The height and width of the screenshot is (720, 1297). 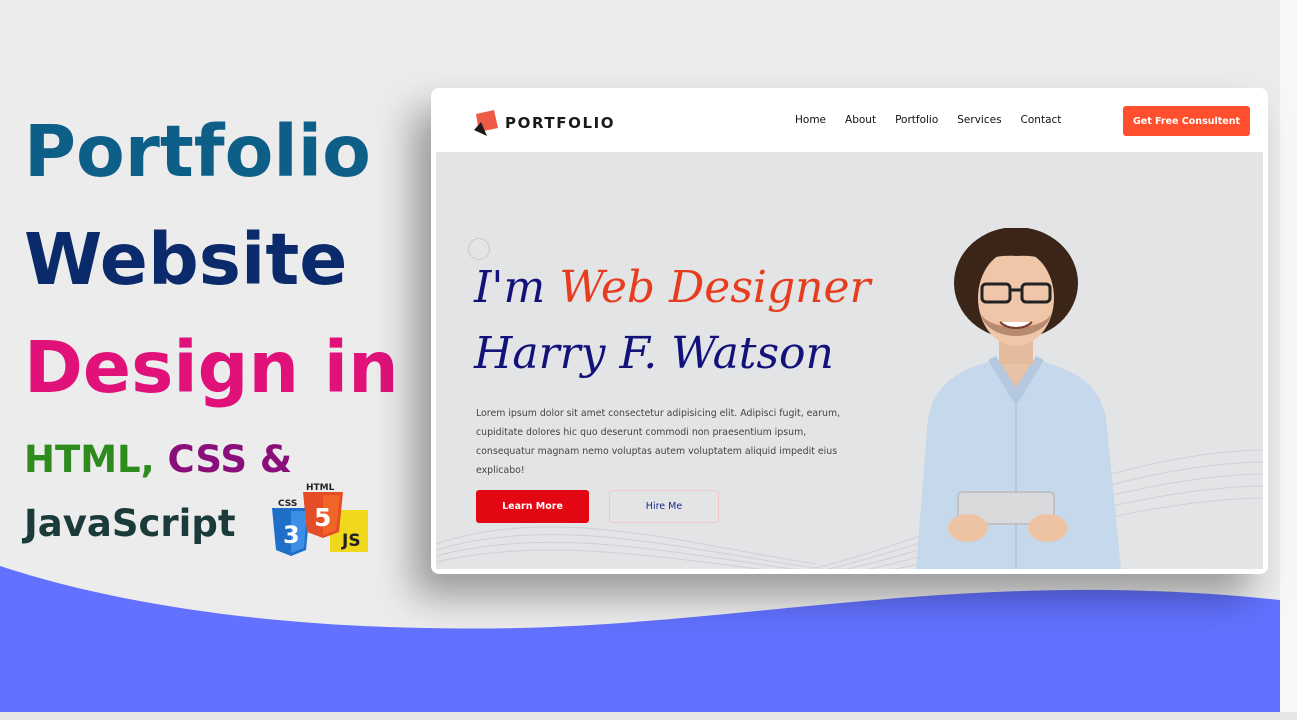 I want to click on nav-link-about: About, so click(x=860, y=120).